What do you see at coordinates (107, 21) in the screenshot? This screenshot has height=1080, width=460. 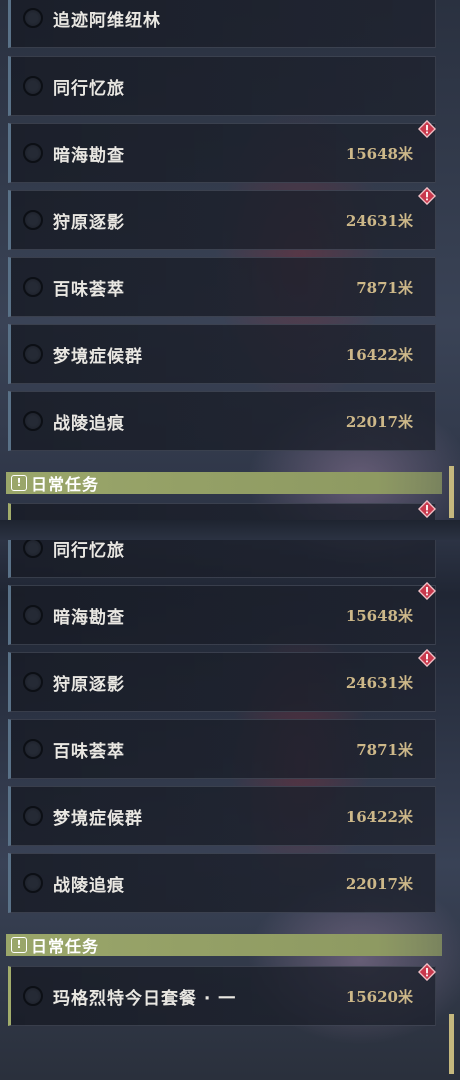 I see `quest-name: 追迹阿维纽林` at bounding box center [107, 21].